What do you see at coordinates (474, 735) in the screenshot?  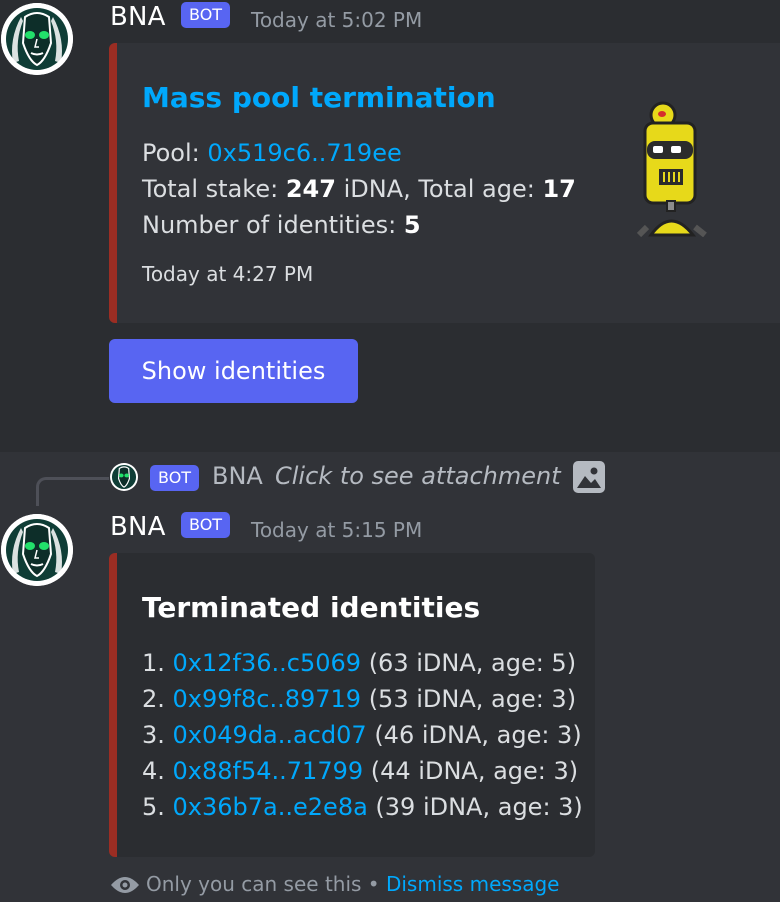 I see `list-item-detail: (46 iDNA, age: 3)` at bounding box center [474, 735].